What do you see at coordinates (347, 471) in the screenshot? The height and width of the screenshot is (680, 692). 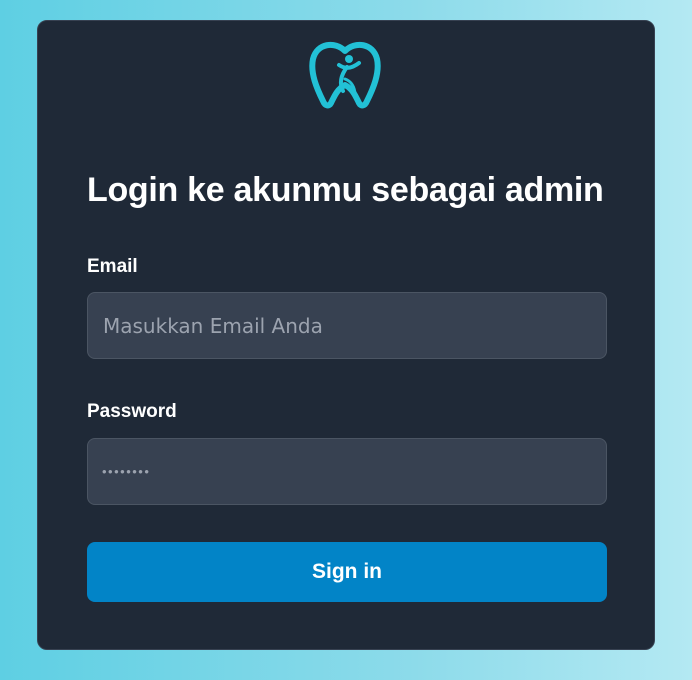 I see `password-field` at bounding box center [347, 471].